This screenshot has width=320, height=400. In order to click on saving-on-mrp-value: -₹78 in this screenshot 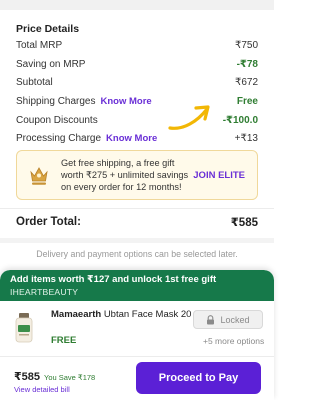, I will do `click(247, 64)`.